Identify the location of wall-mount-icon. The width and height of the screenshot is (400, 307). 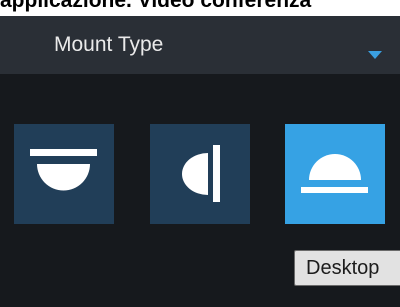
(201, 173).